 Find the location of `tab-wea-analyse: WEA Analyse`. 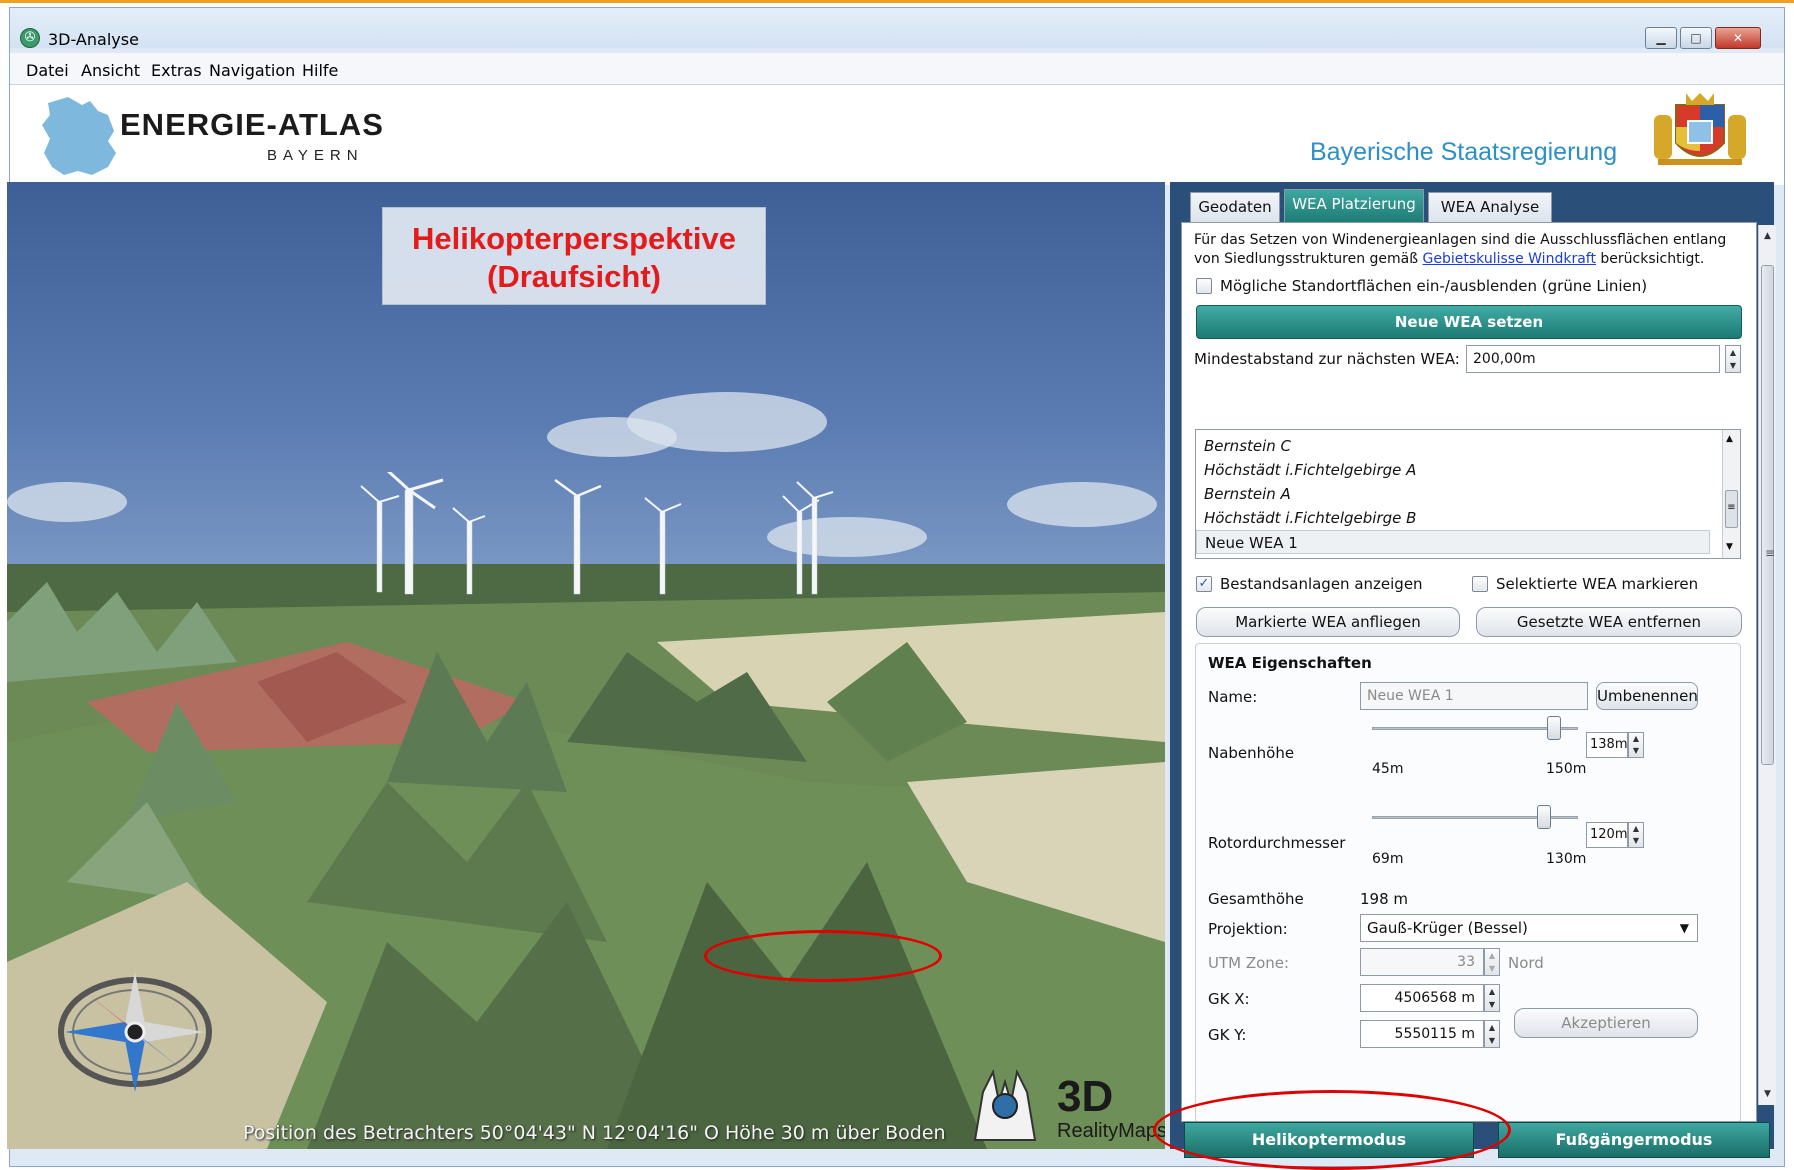

tab-wea-analyse: WEA Analyse is located at coordinates (1490, 207).